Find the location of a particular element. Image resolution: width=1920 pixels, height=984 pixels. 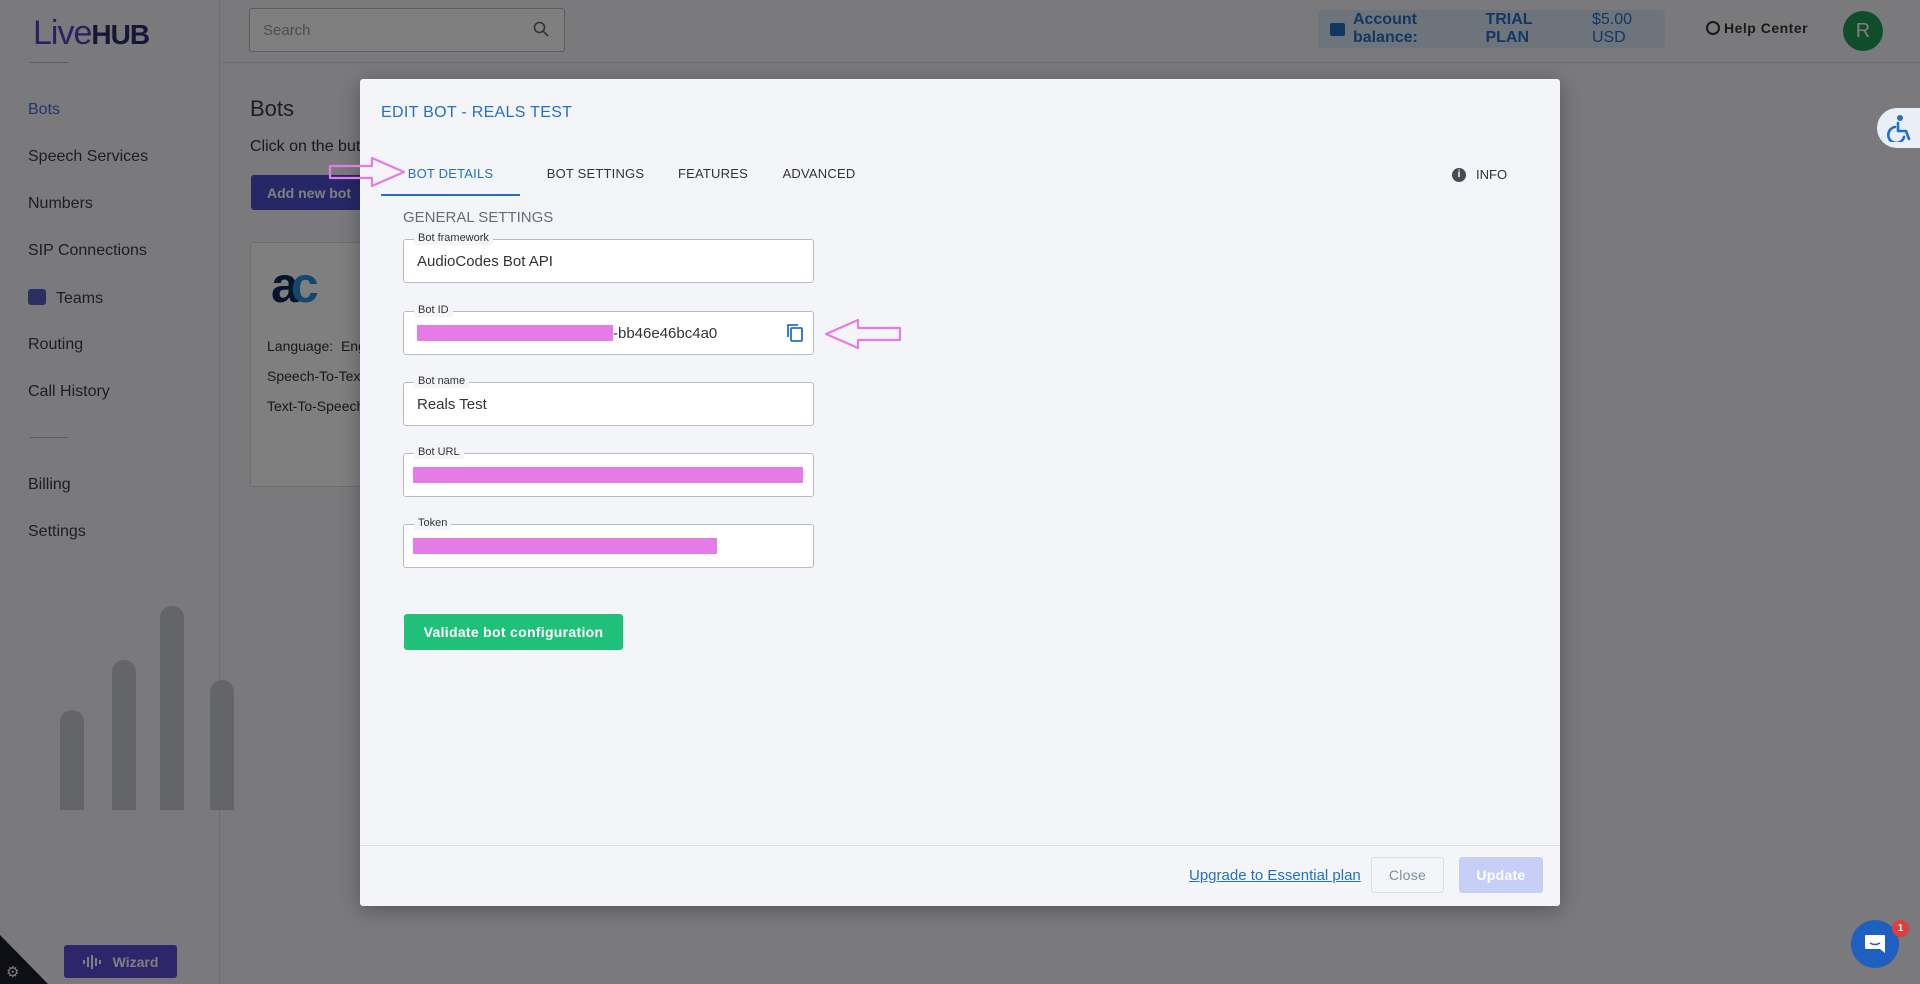

field-label: Bot ID is located at coordinates (433, 310).